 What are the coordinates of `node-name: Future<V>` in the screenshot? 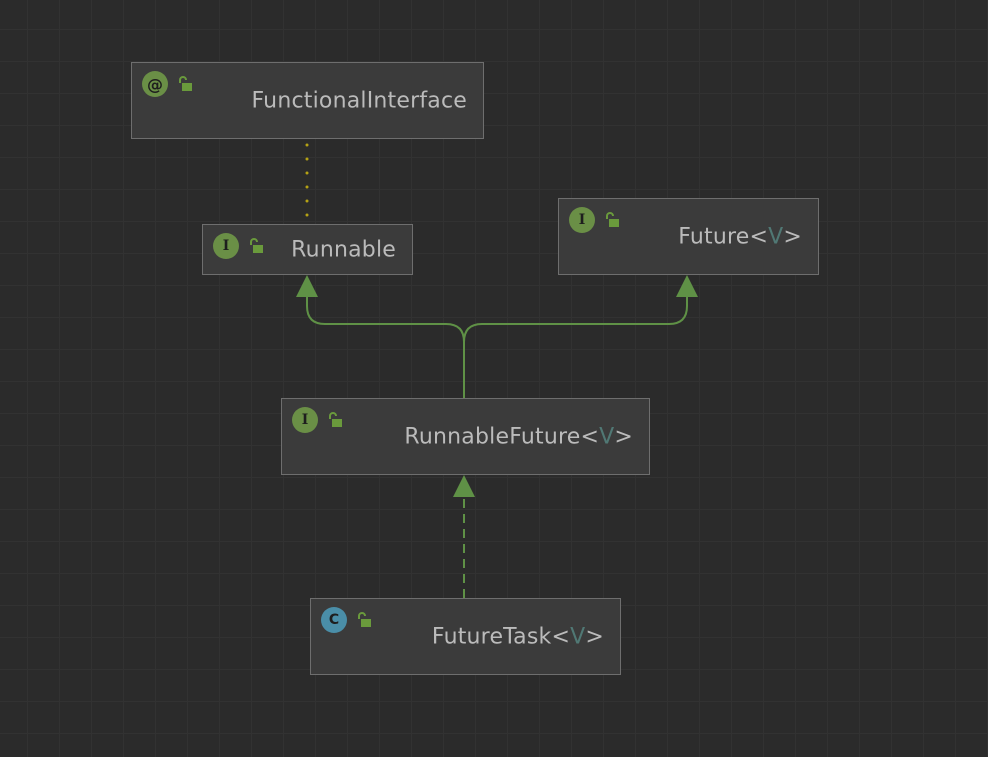 It's located at (740, 236).